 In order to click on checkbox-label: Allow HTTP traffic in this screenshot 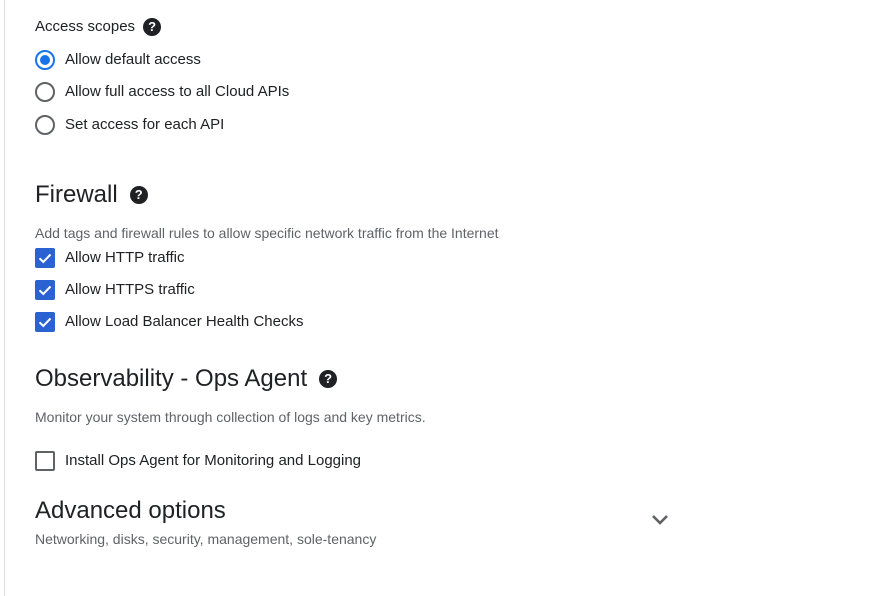, I will do `click(125, 257)`.